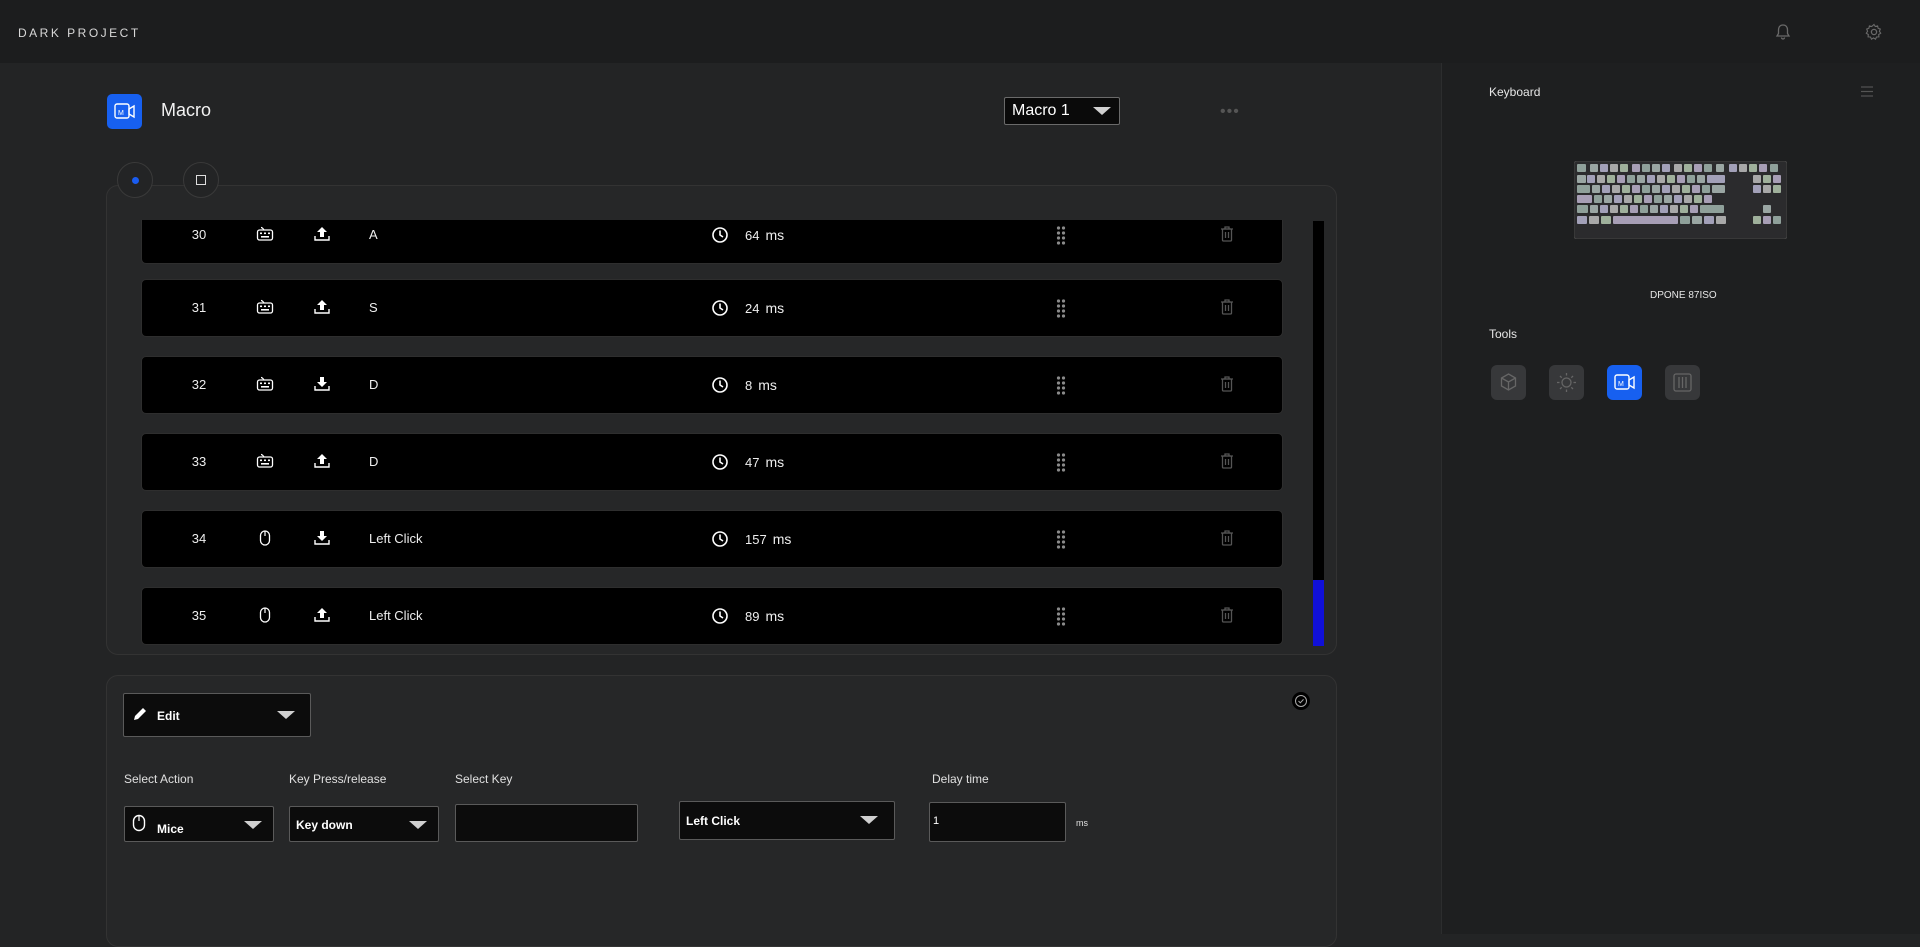 This screenshot has width=1920, height=947. I want to click on edit-mode-dropdown: Edit, so click(217, 715).